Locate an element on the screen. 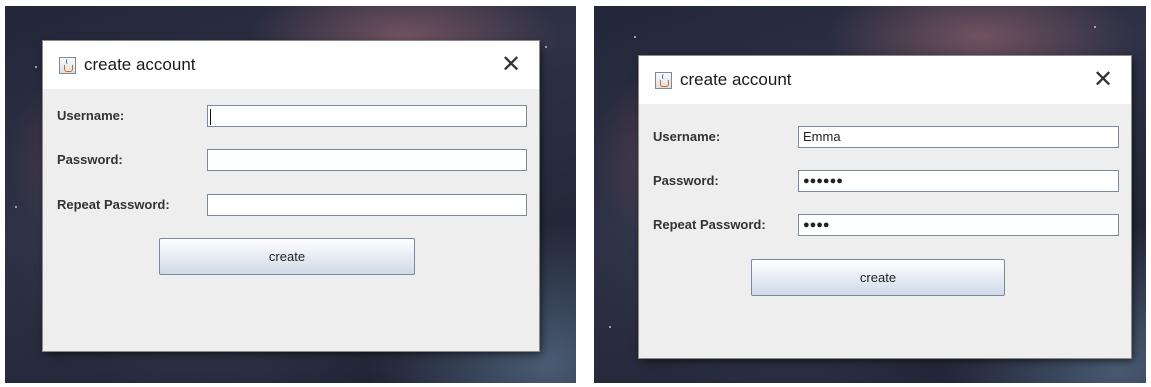 This screenshot has width=1151, height=387. repeat-password-row: Repeat Password: is located at coordinates (292, 206).